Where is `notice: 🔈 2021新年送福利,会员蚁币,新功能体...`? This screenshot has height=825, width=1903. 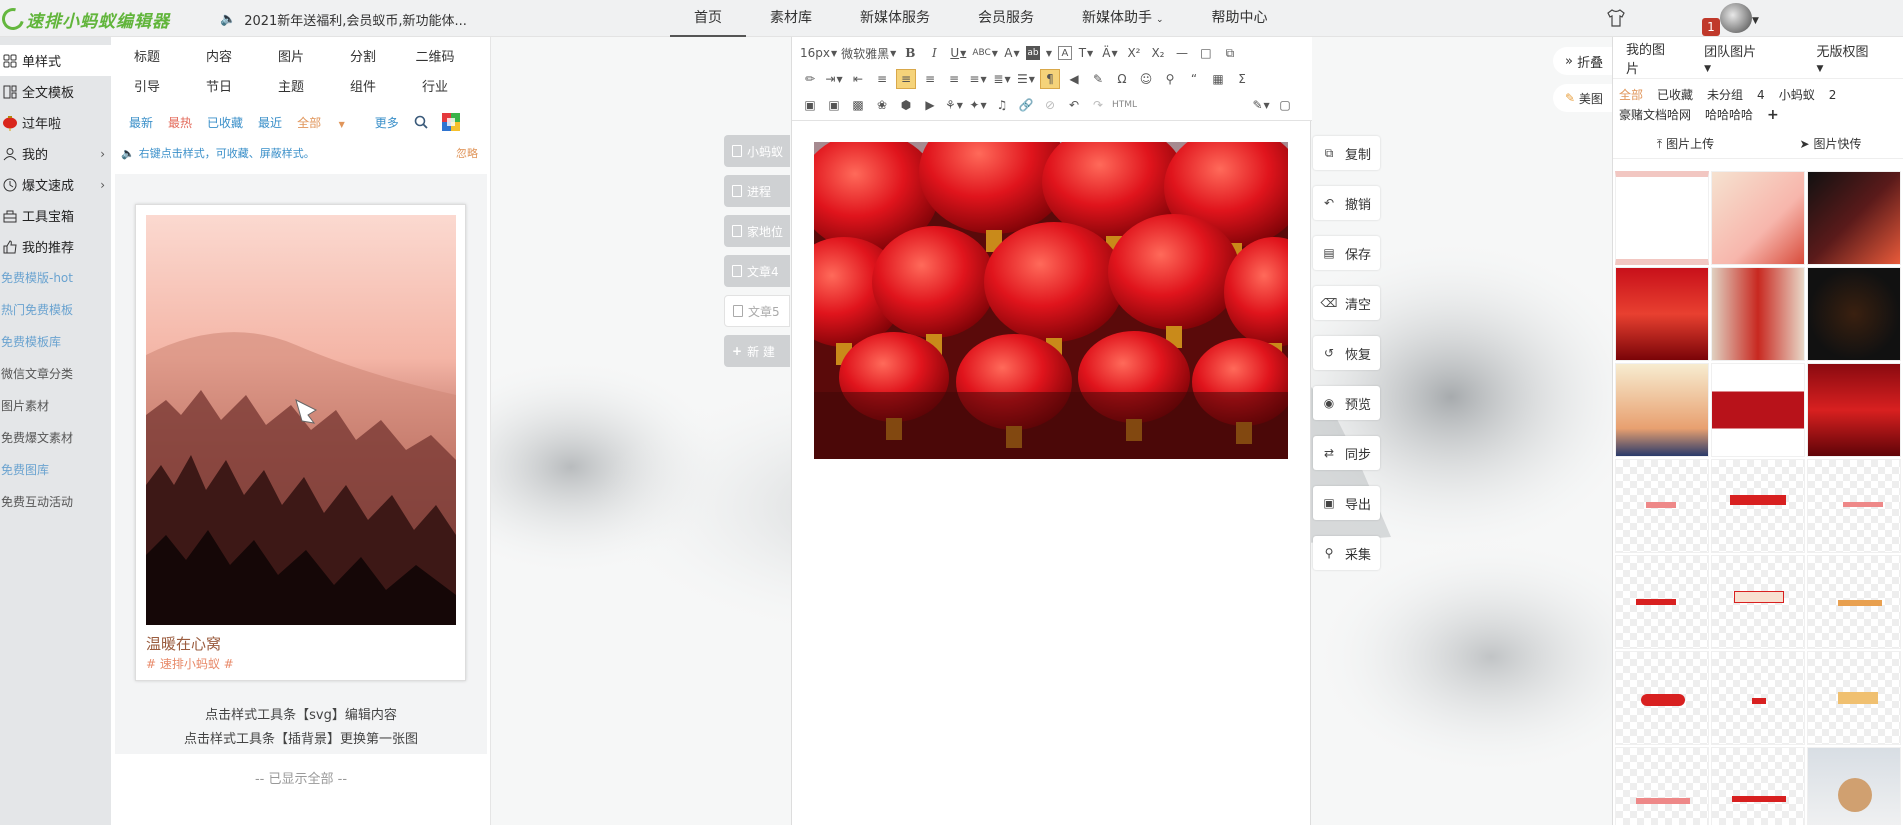
notice: 🔈 2021新年送福利,会员蚁币,新功能体... is located at coordinates (343, 19).